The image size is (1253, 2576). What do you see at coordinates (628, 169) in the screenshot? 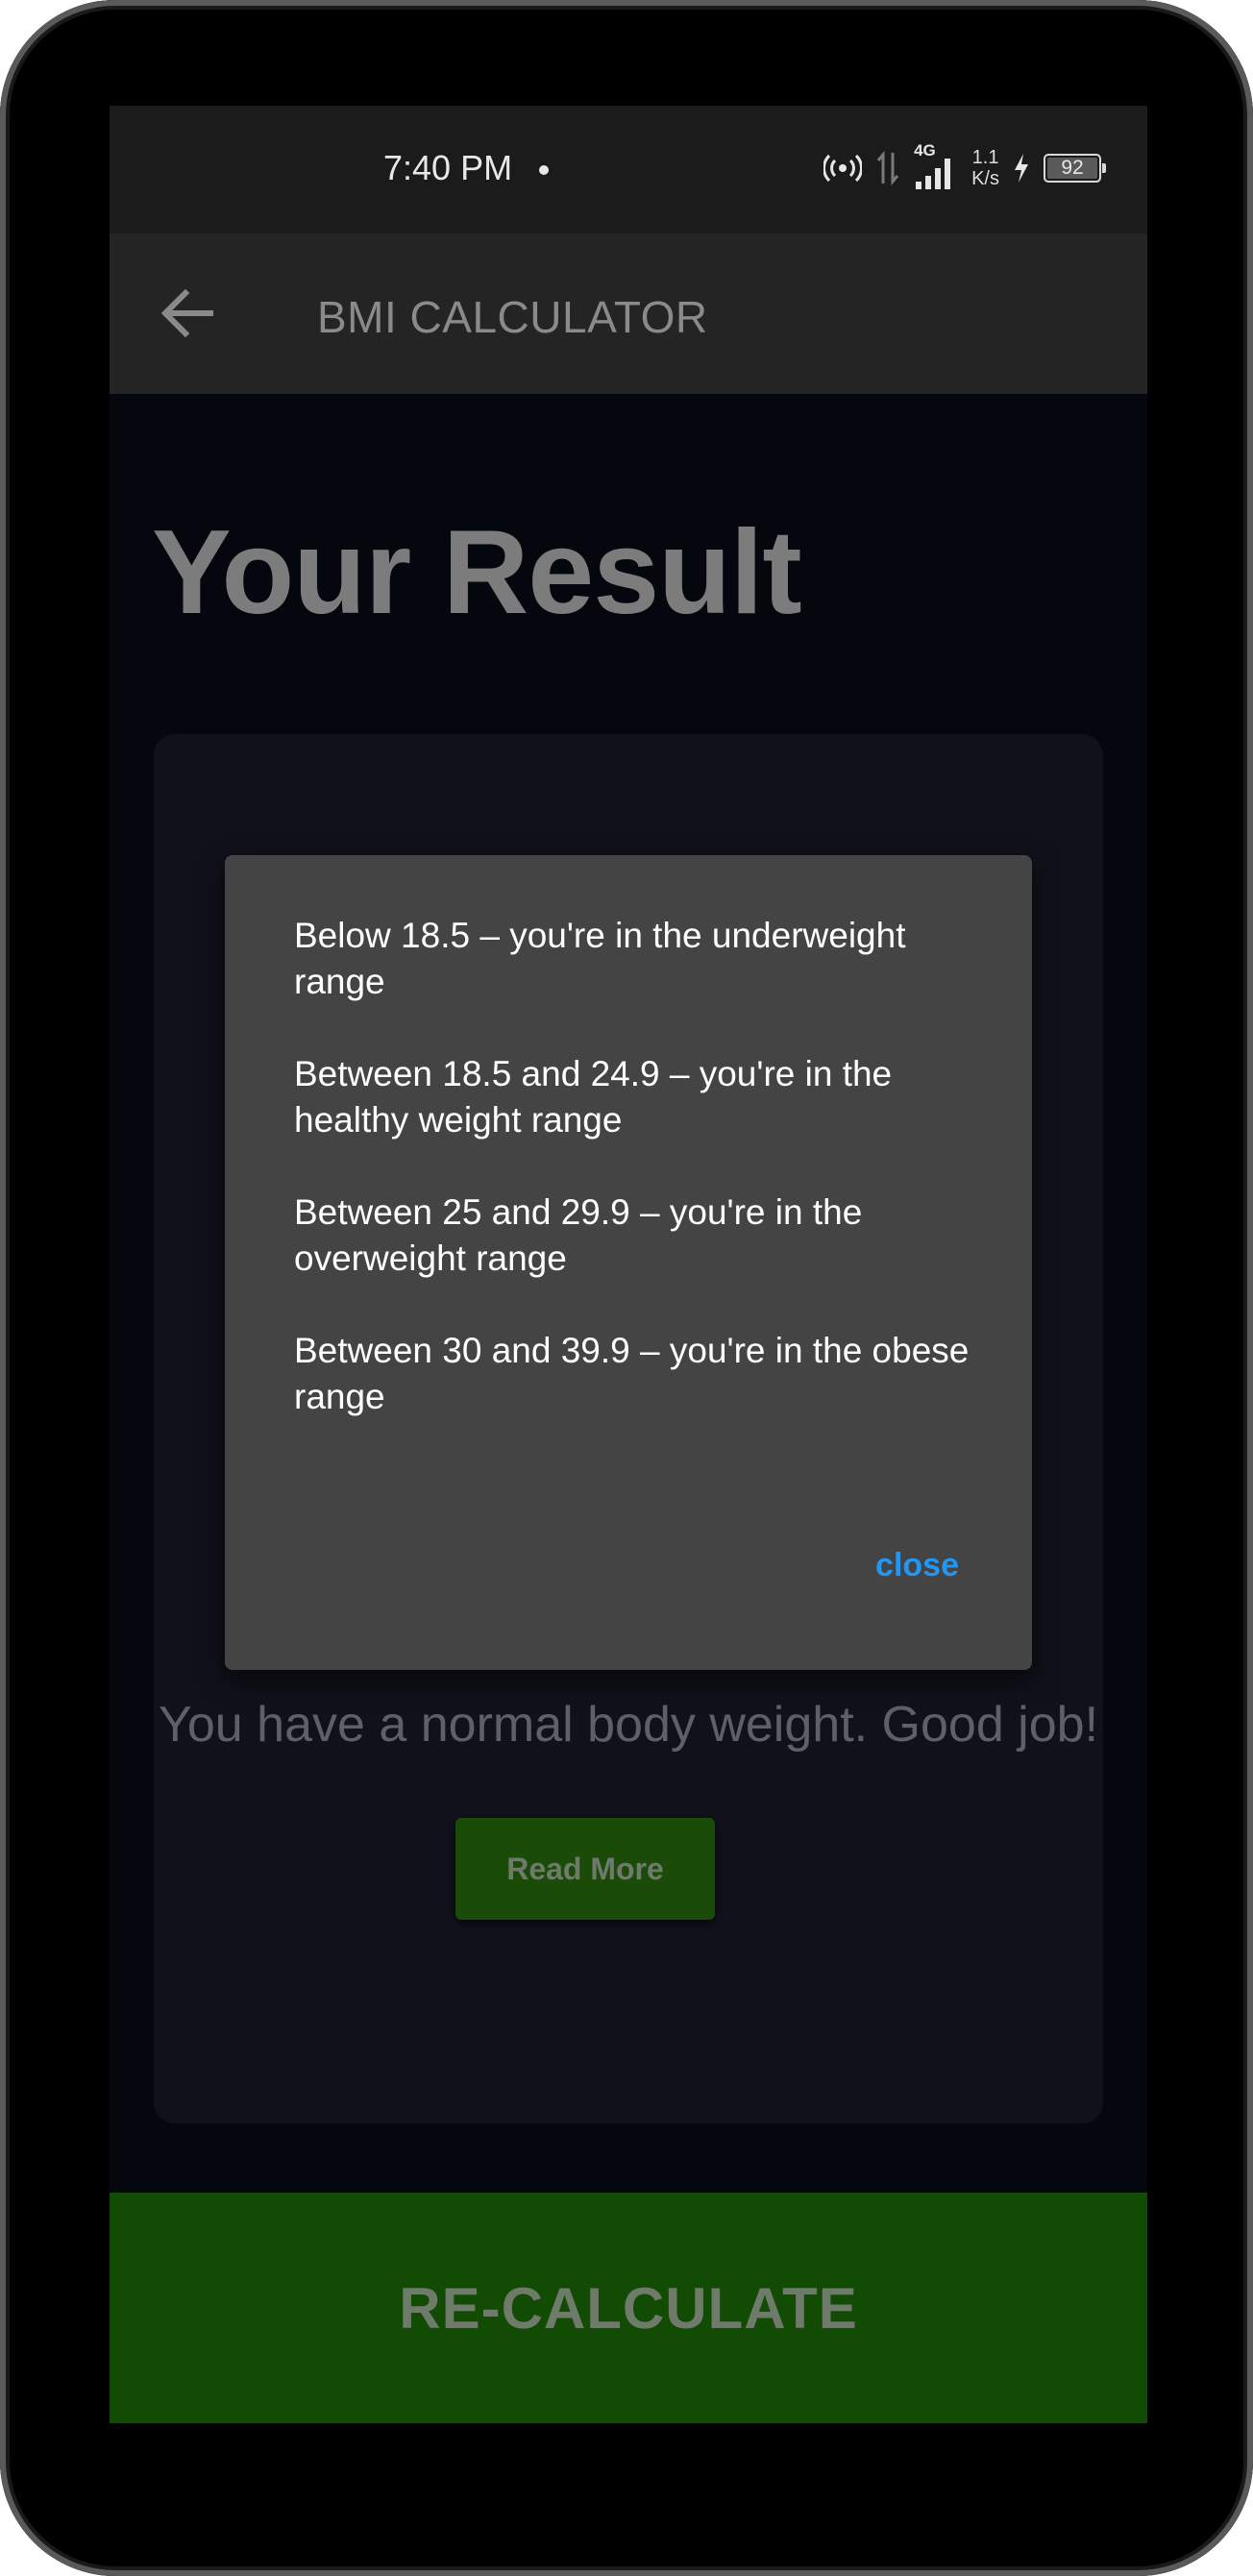
I see `status-bar: 7:40 PM 4G 1.1 K/s 92` at bounding box center [628, 169].